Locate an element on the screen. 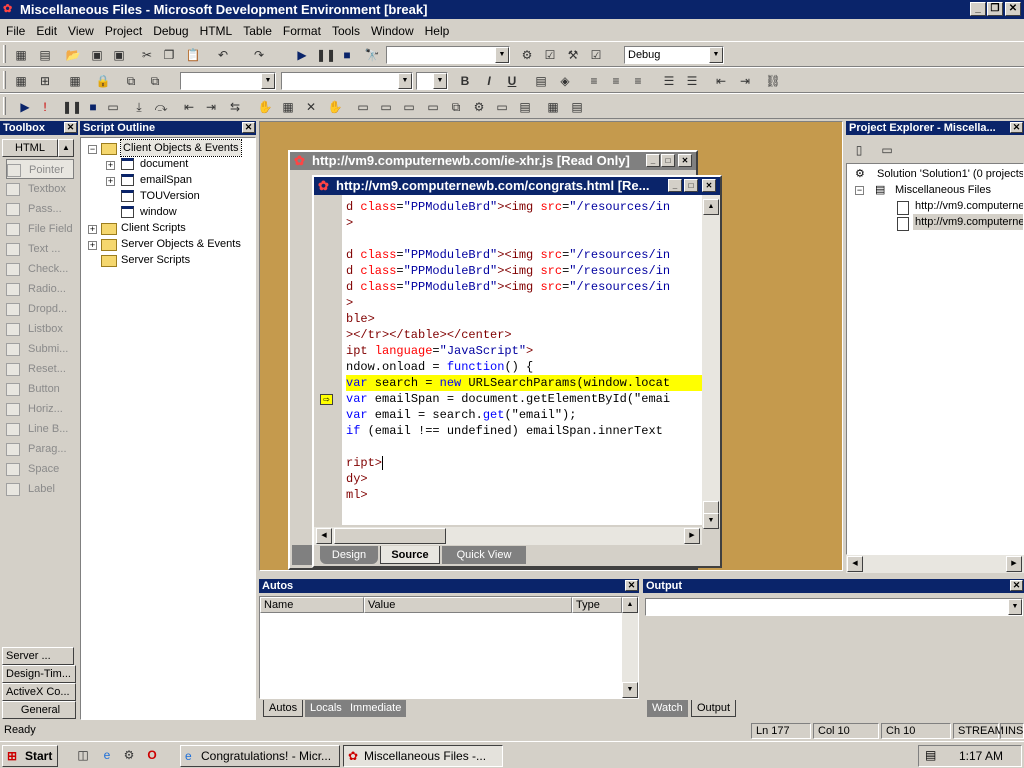 The image size is (1024, 768). menu-tools: Tools is located at coordinates (345, 29).